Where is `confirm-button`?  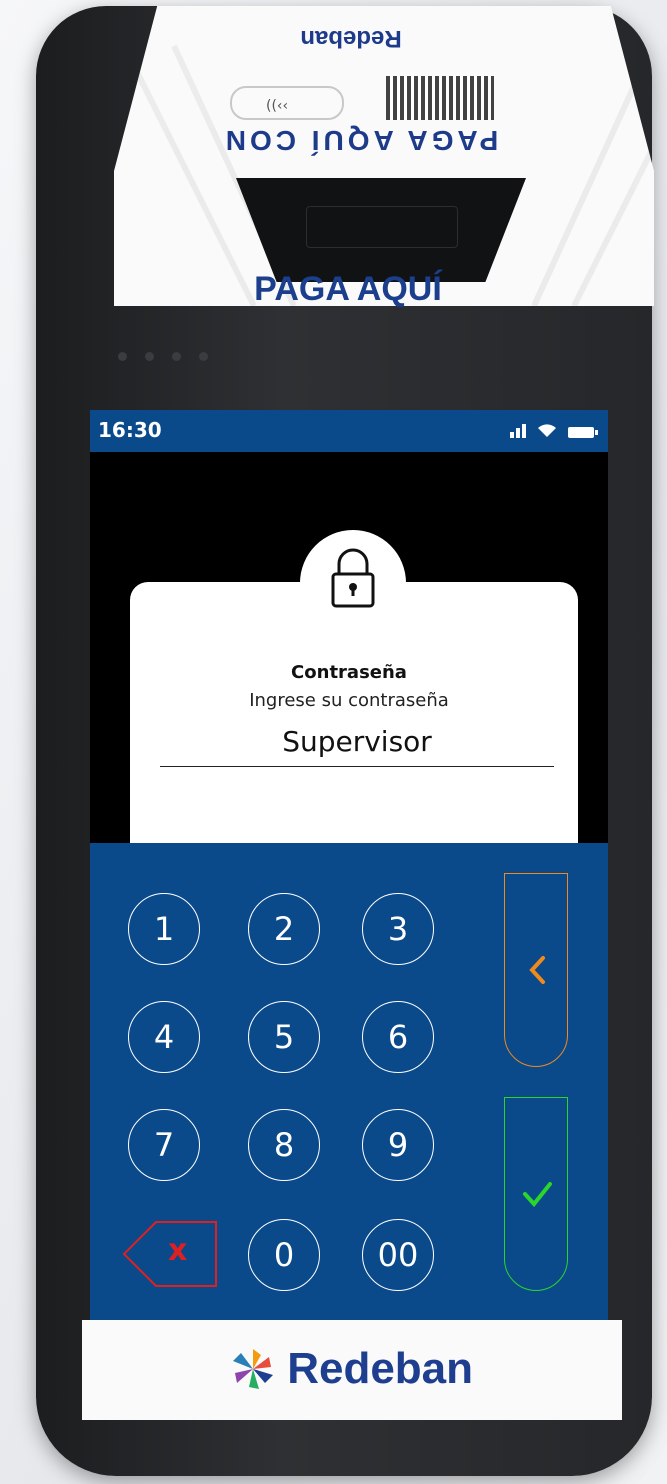 confirm-button is located at coordinates (536, 1194).